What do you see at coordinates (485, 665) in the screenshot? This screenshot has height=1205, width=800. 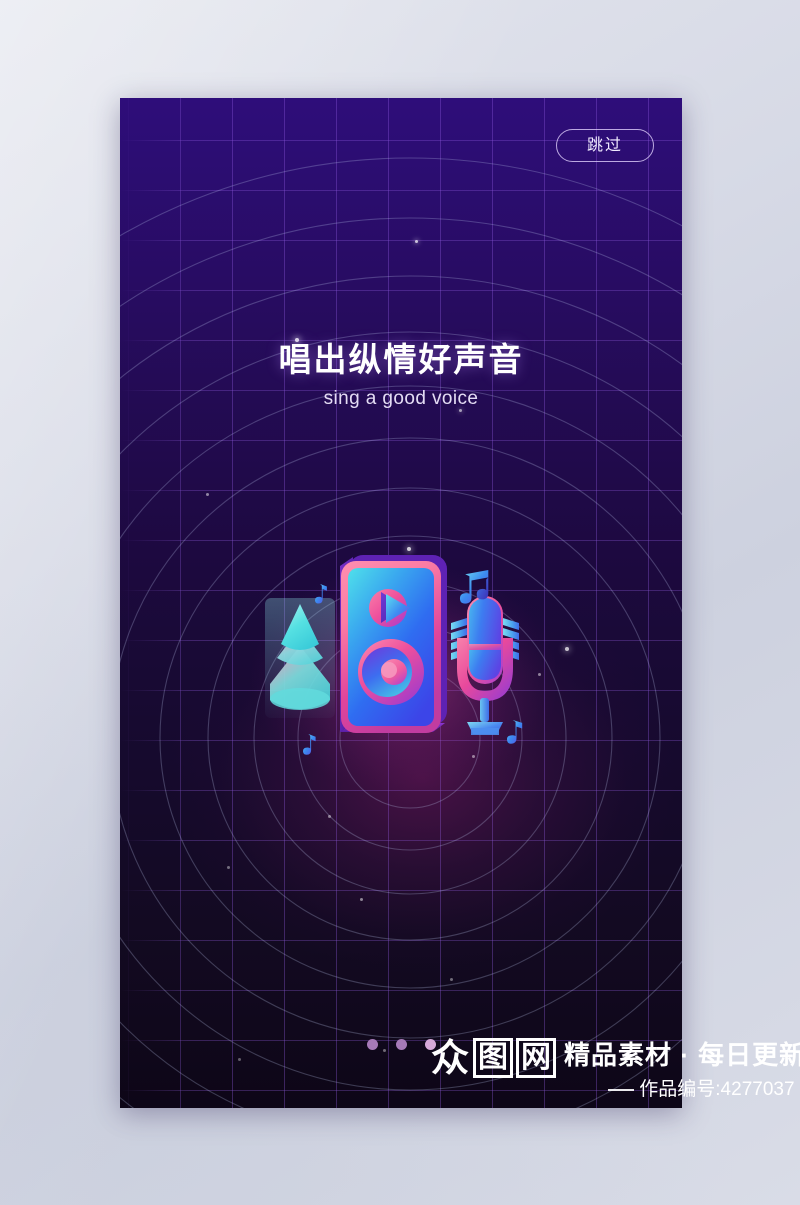 I see `mic-capsule-lower` at bounding box center [485, 665].